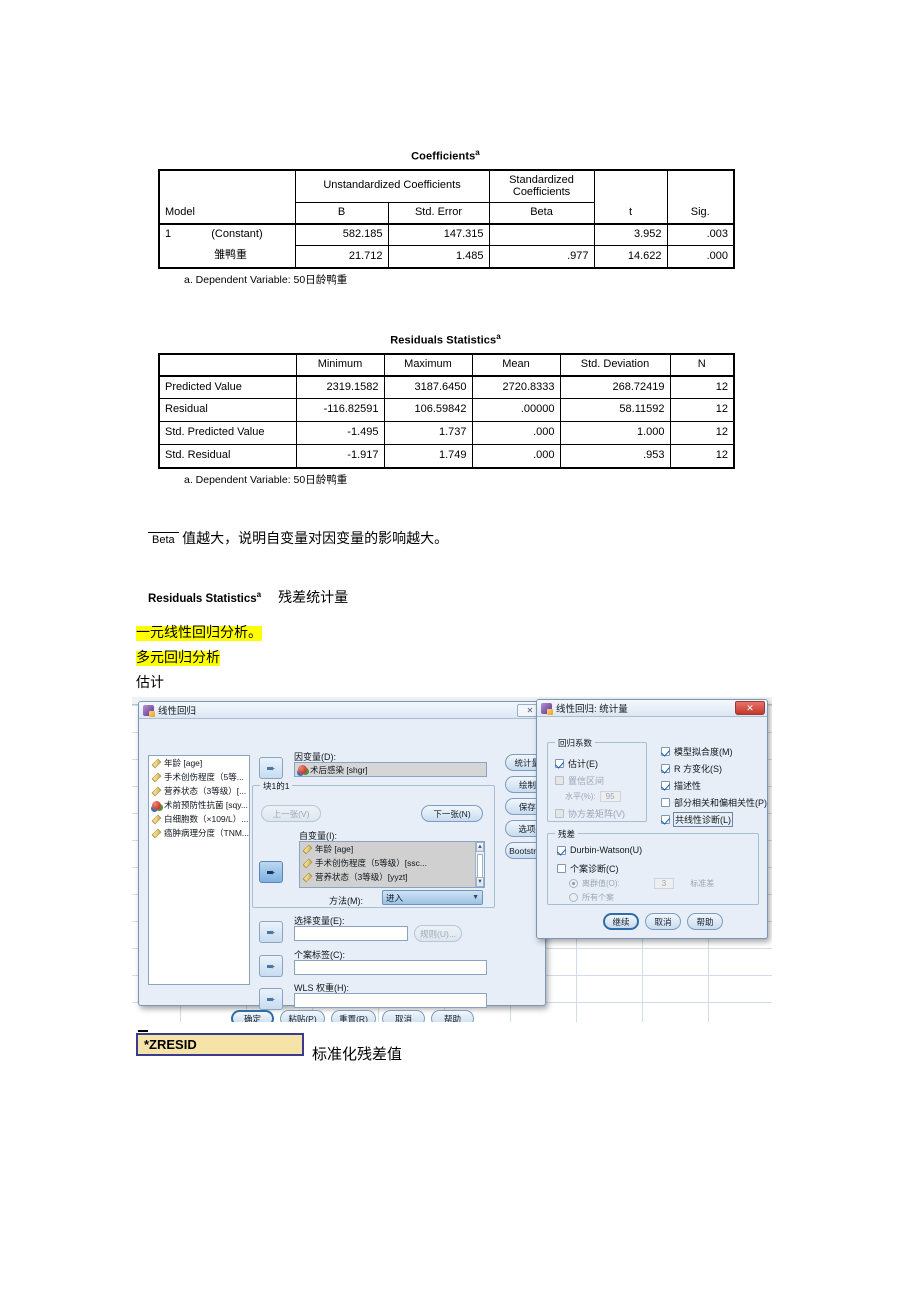  I want to click on casewise-diagnostics-checkbox: 个案诊断(C), so click(588, 868).